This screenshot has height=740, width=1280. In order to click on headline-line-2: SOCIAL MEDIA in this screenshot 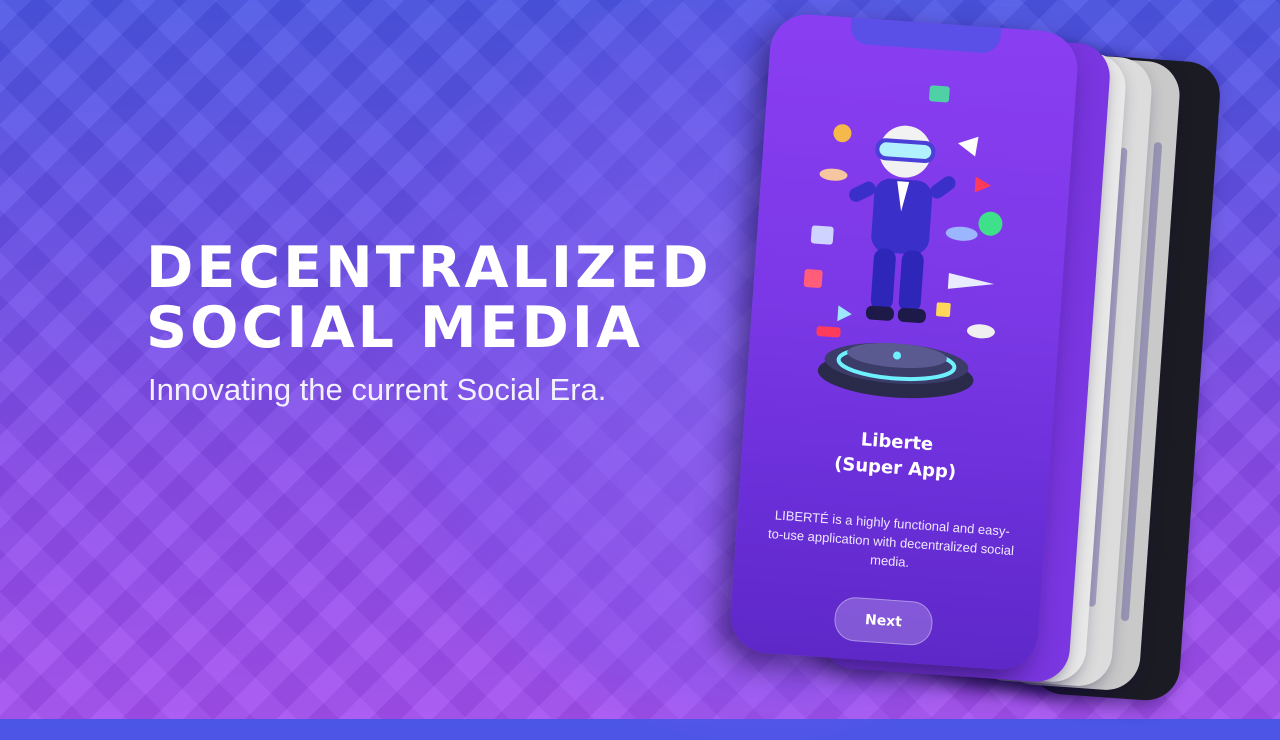, I will do `click(395, 328)`.